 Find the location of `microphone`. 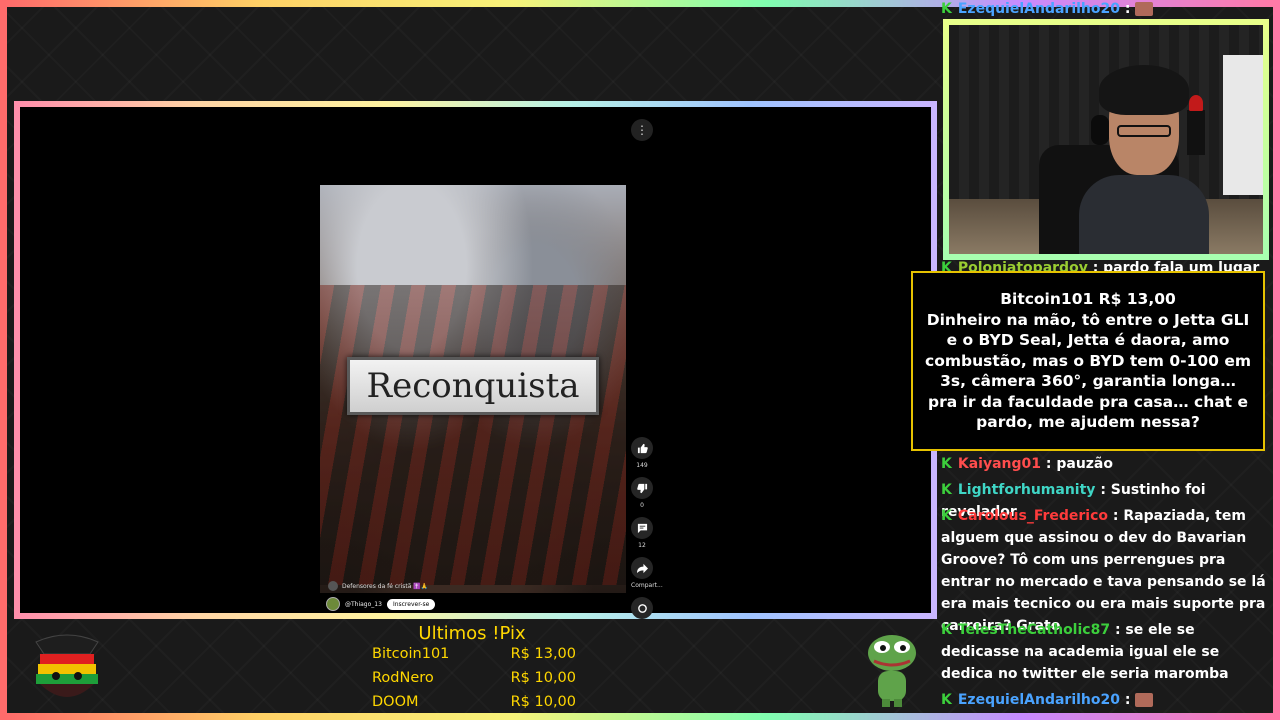

microphone is located at coordinates (1196, 132).